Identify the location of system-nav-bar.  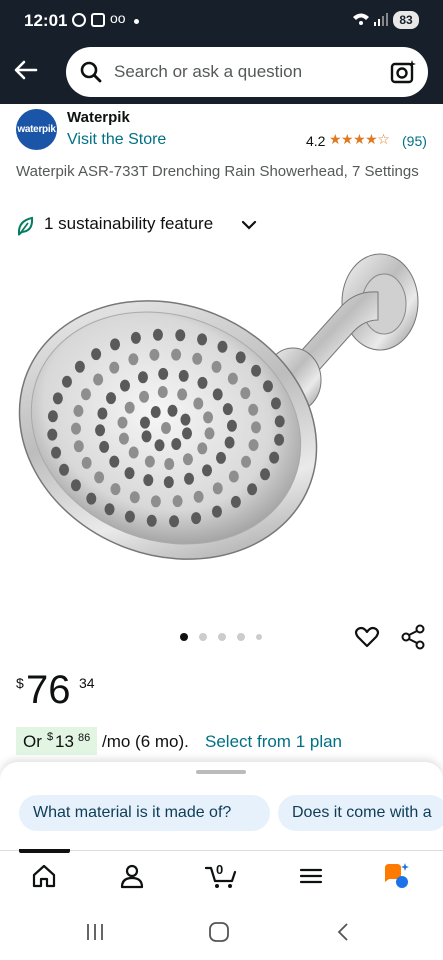
(221, 932).